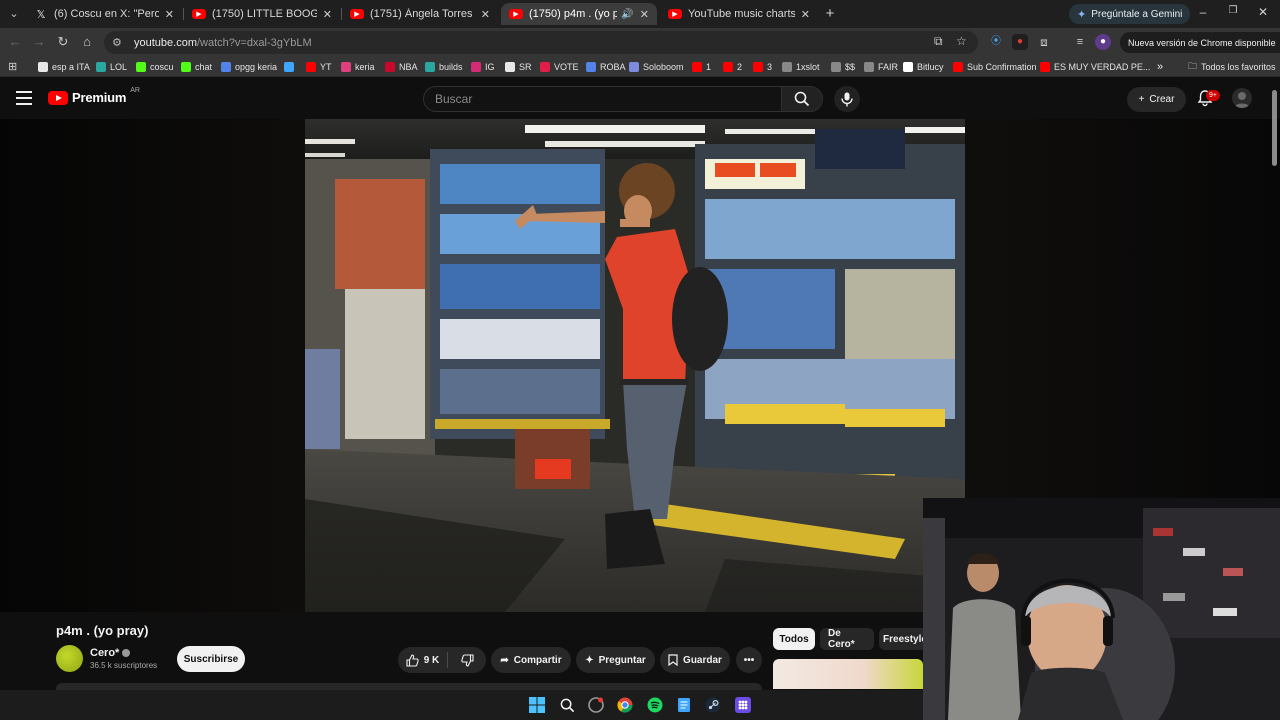 The width and height of the screenshot is (1280, 720). Describe the element at coordinates (923, 67) in the screenshot. I see `bookmark-item: Bitlucy` at that location.